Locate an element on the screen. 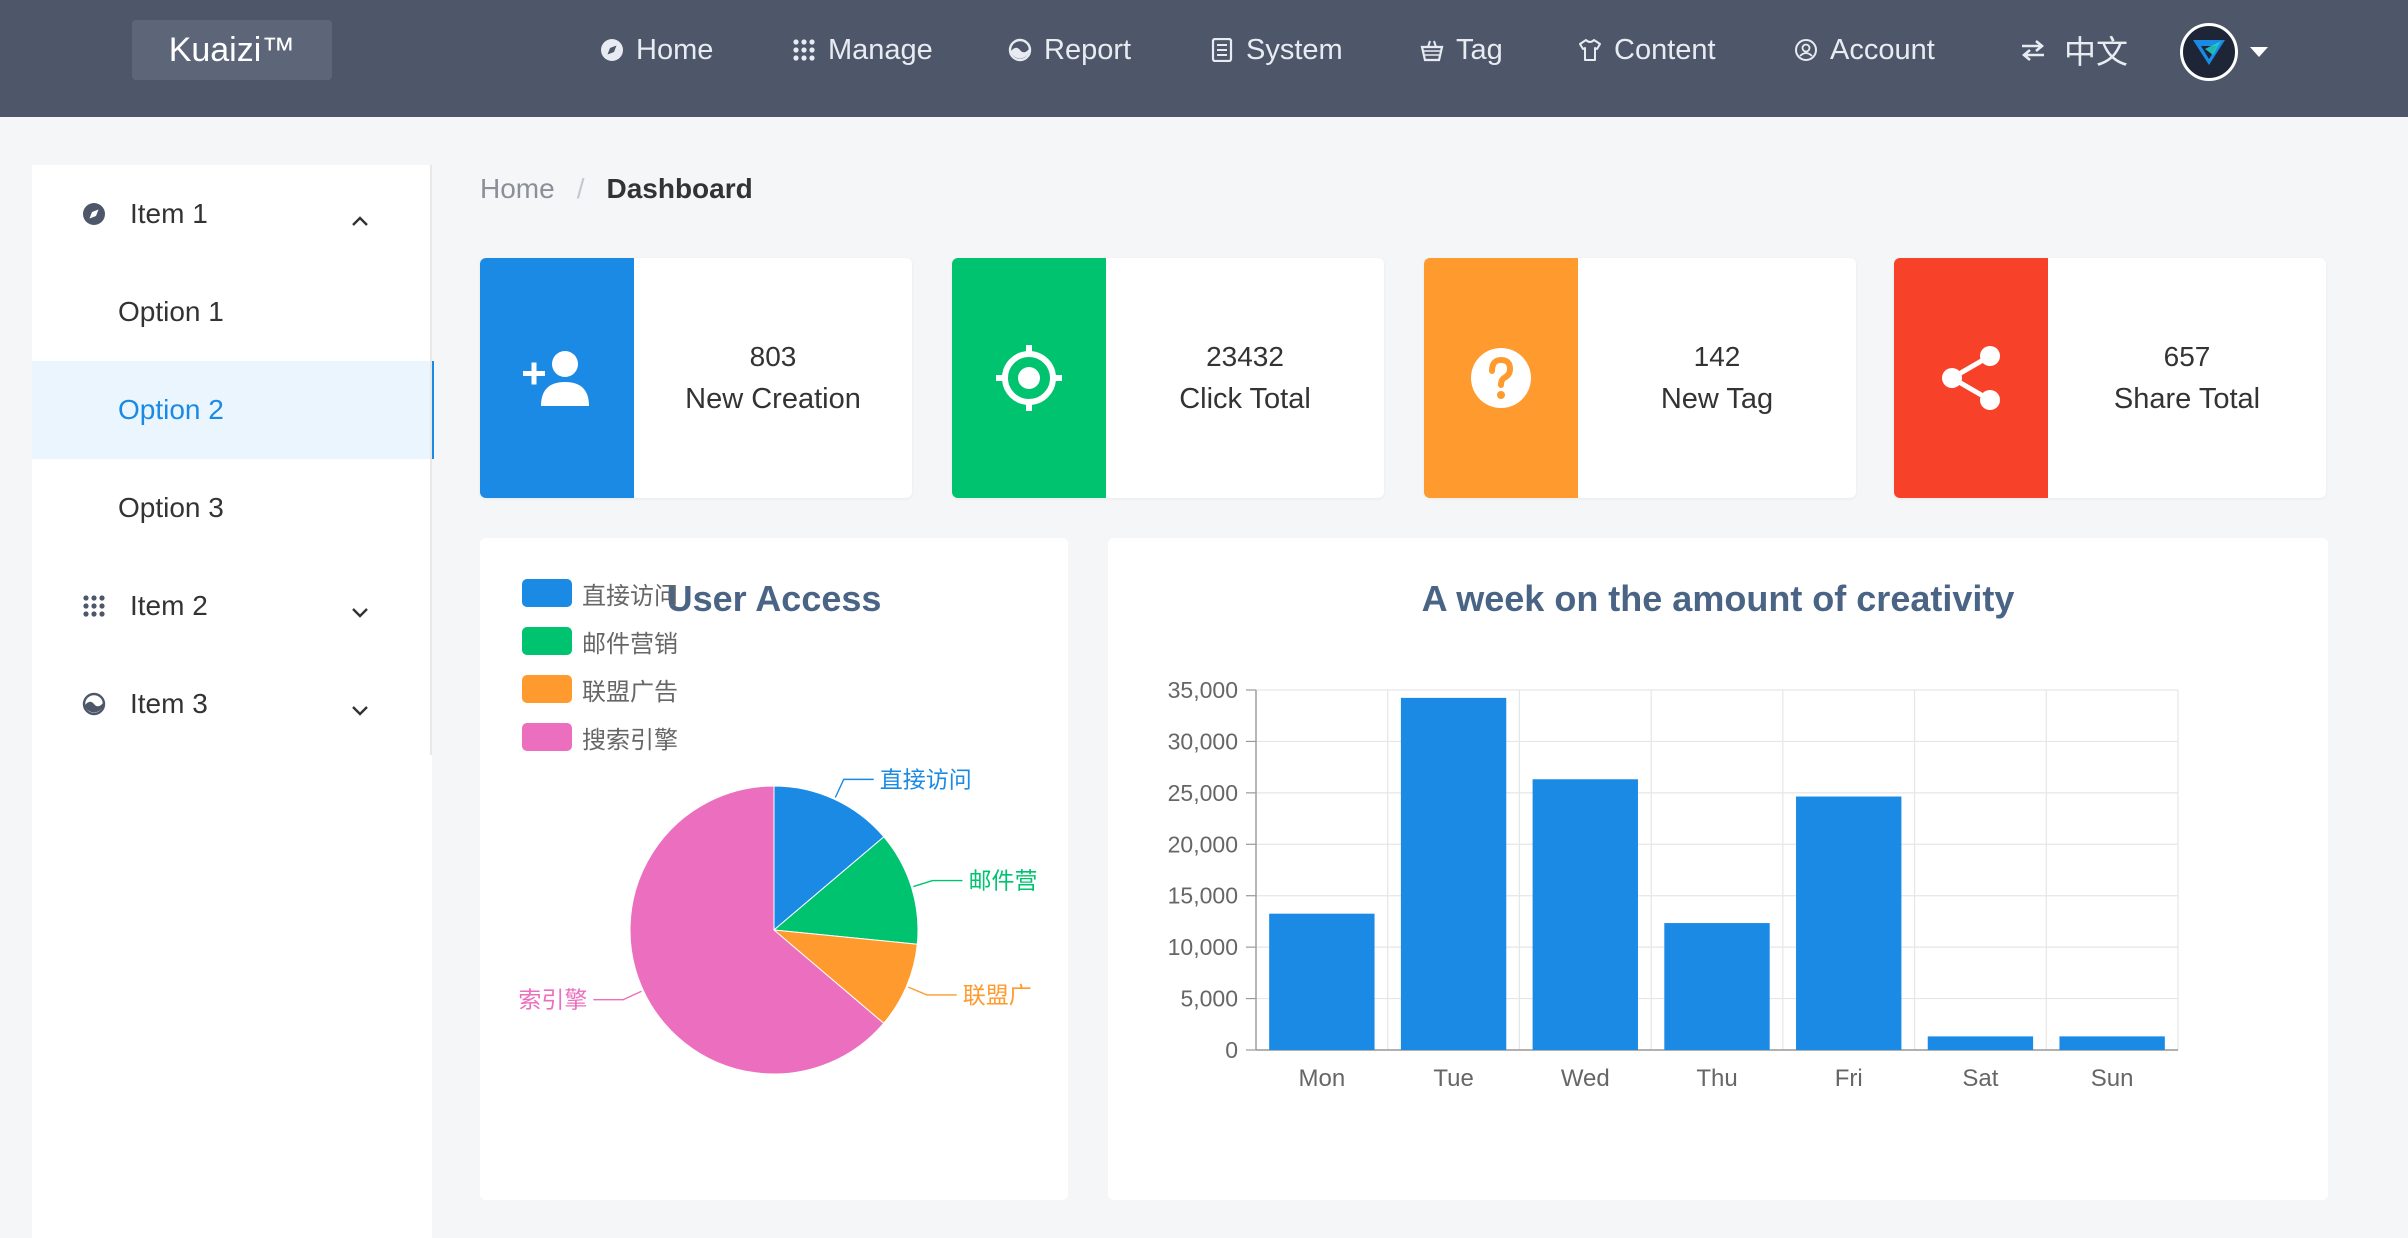 The width and height of the screenshot is (2408, 1238). legend-label: 联盟广告 is located at coordinates (630, 692).